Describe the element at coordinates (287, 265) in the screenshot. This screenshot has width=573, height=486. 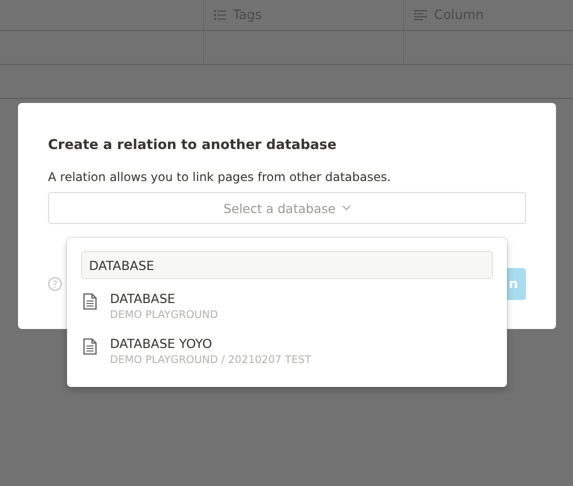
I see `search-field: DATABASE` at that location.